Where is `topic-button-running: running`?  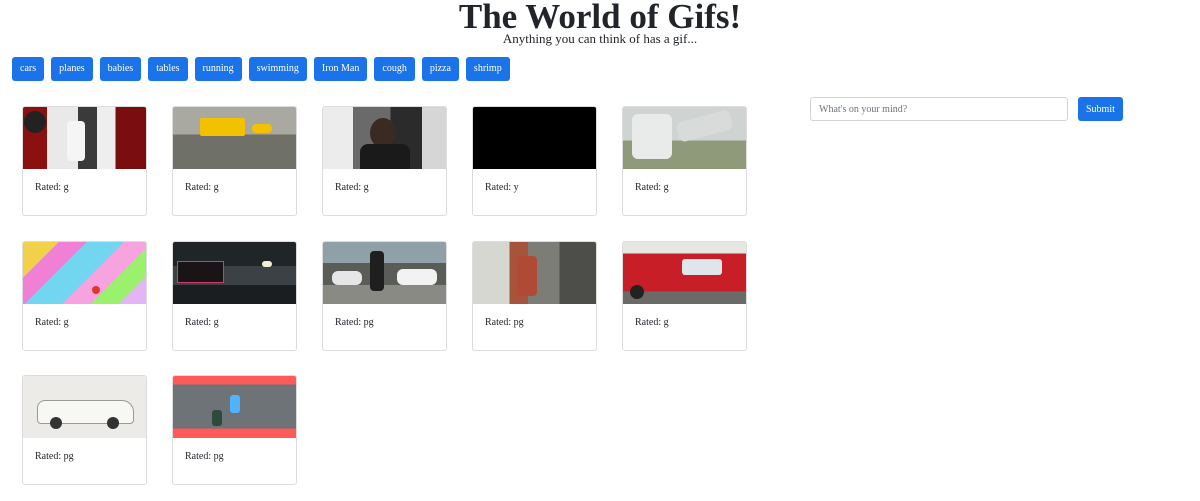
topic-button-running: running is located at coordinates (218, 69).